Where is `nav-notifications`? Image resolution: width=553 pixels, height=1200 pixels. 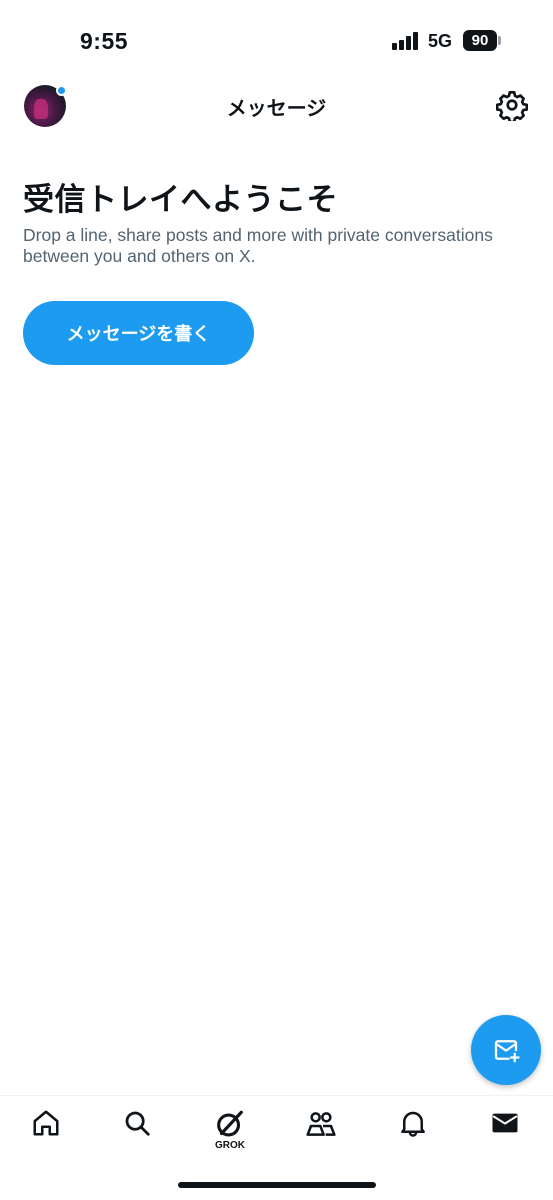 nav-notifications is located at coordinates (413, 1130).